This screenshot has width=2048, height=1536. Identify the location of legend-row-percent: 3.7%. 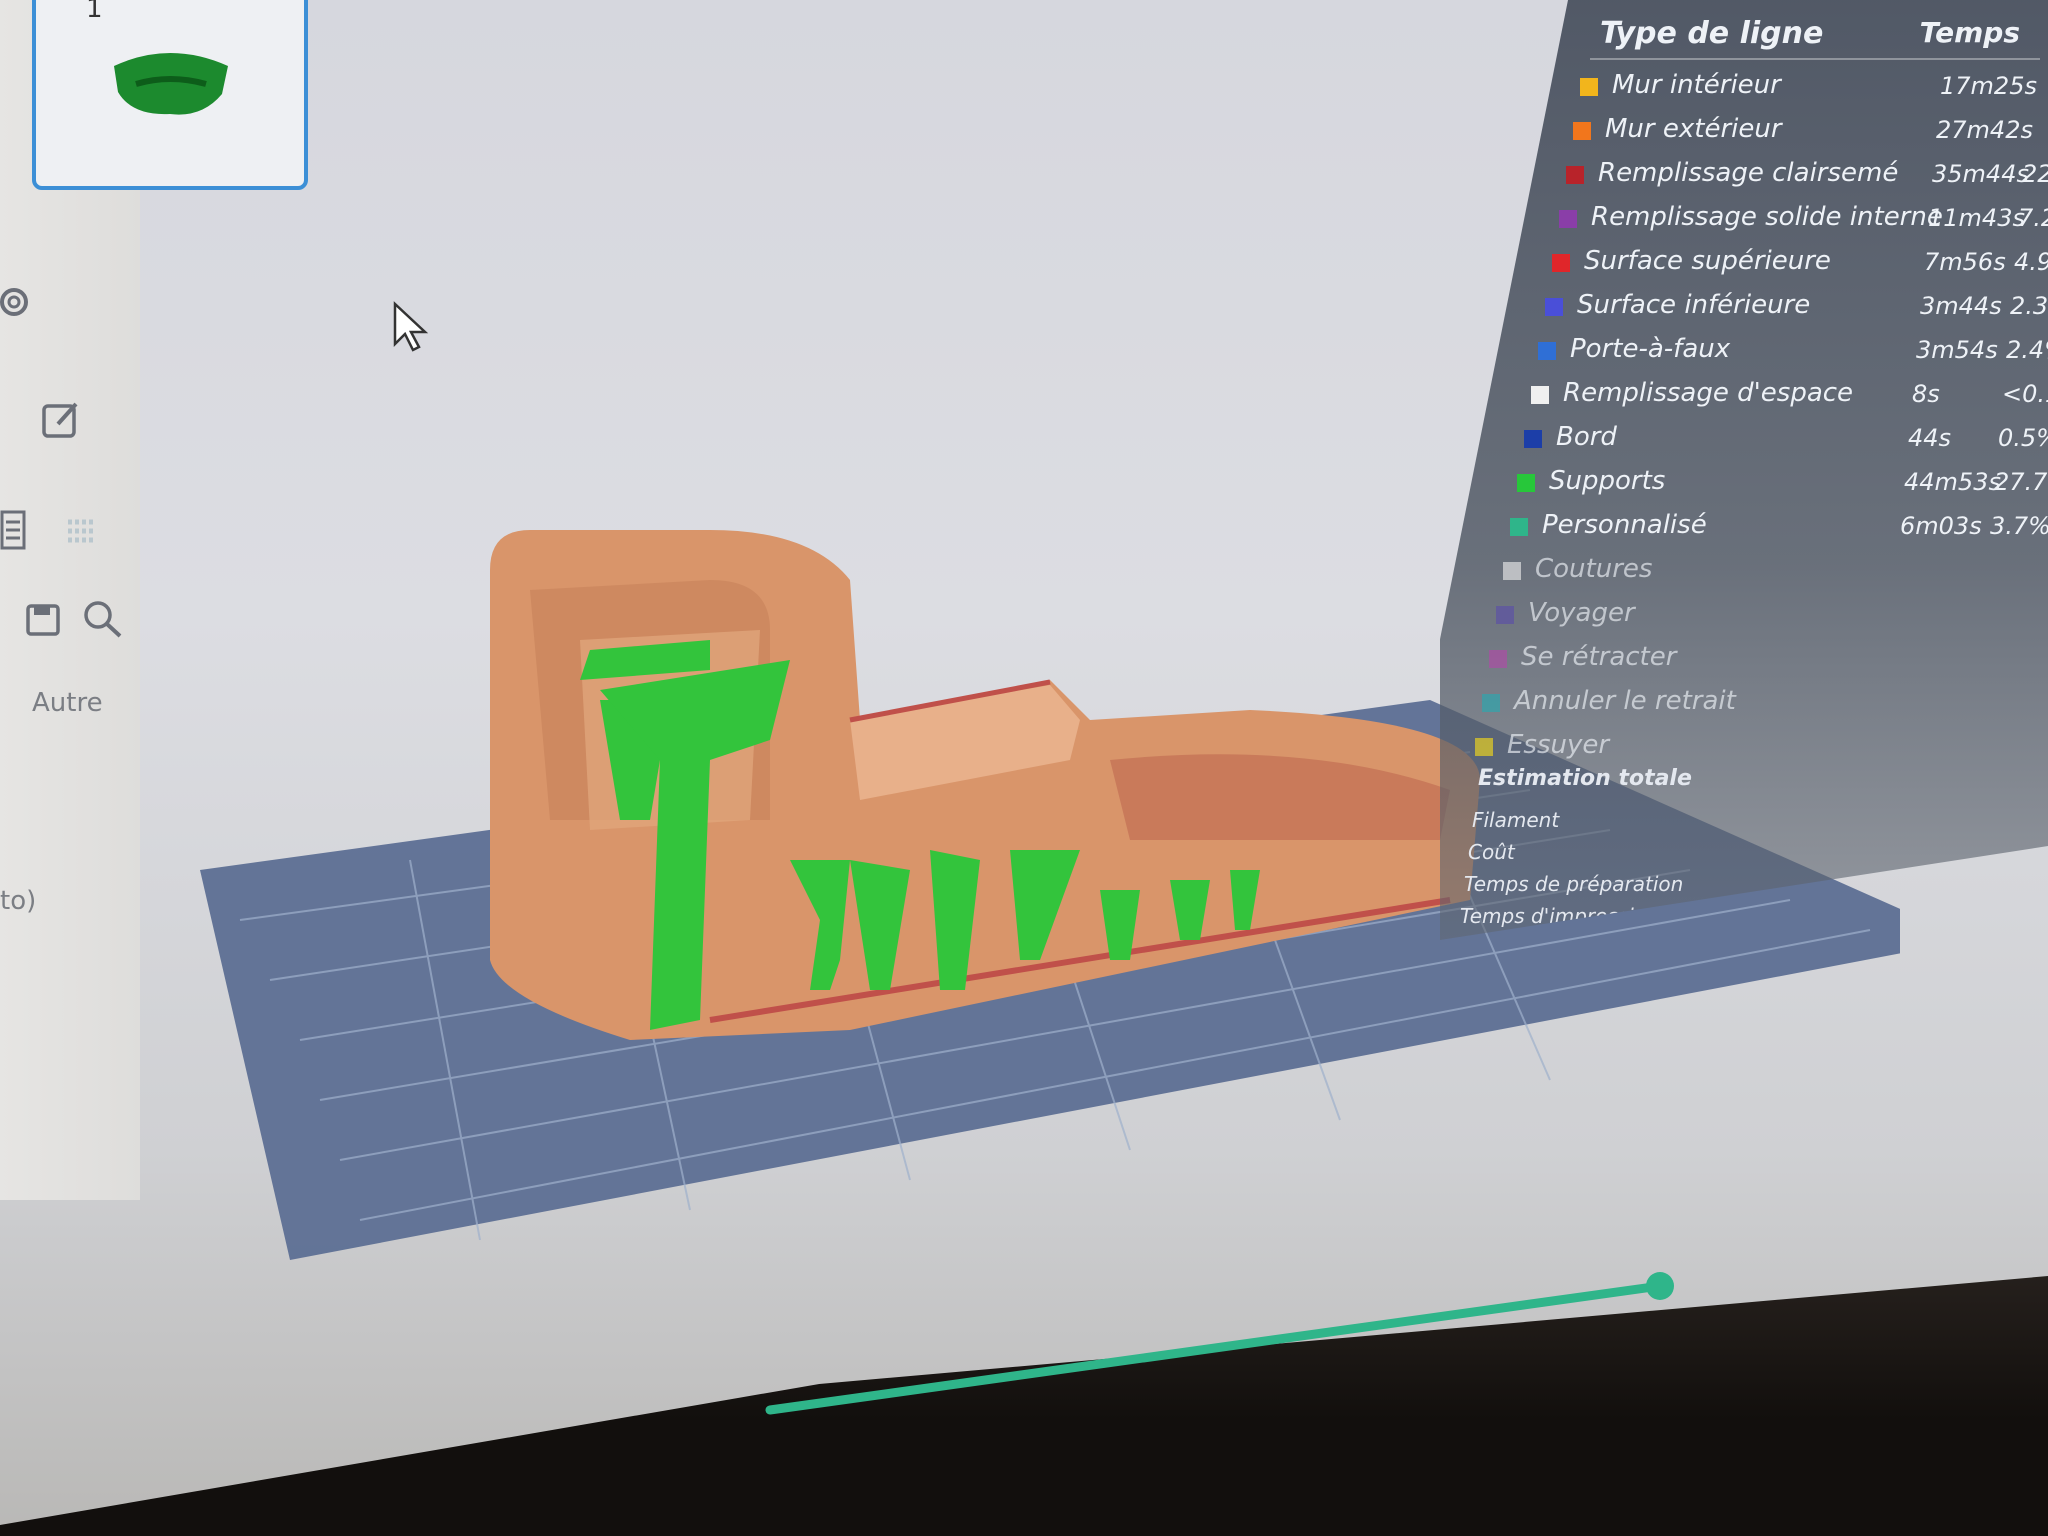
(2019, 526).